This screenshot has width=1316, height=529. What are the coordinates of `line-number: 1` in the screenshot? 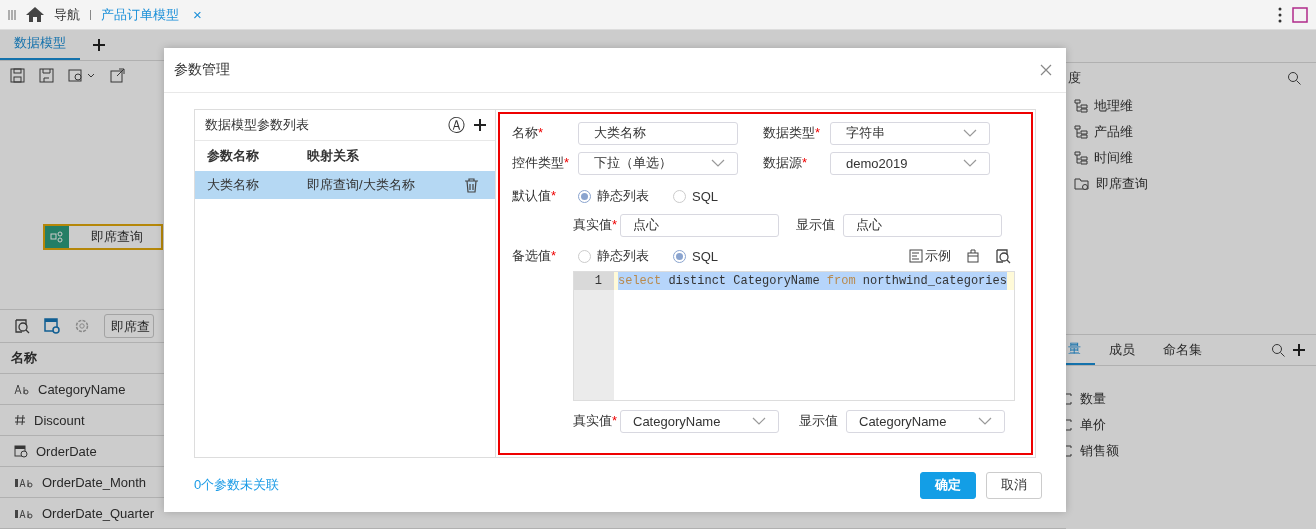 It's located at (594, 281).